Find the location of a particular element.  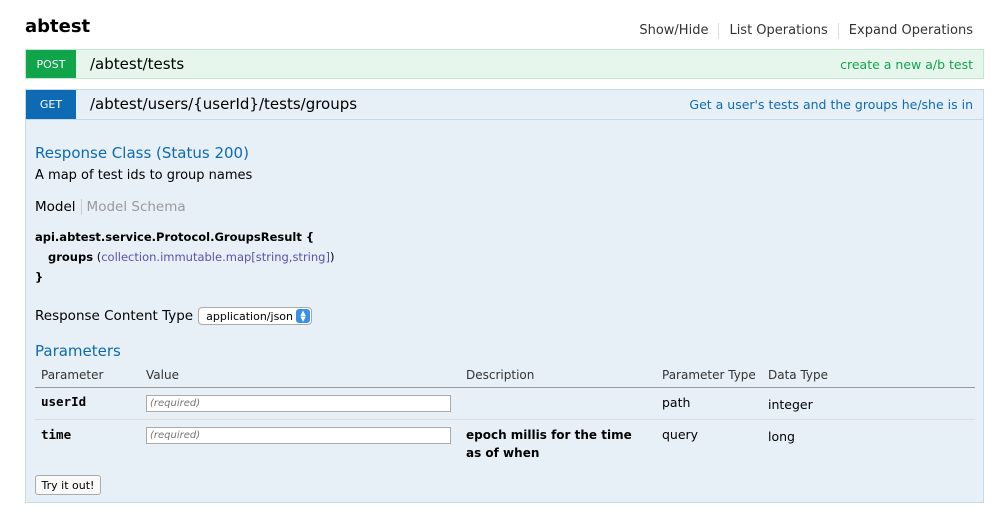

data-type-time: long is located at coordinates (781, 436).